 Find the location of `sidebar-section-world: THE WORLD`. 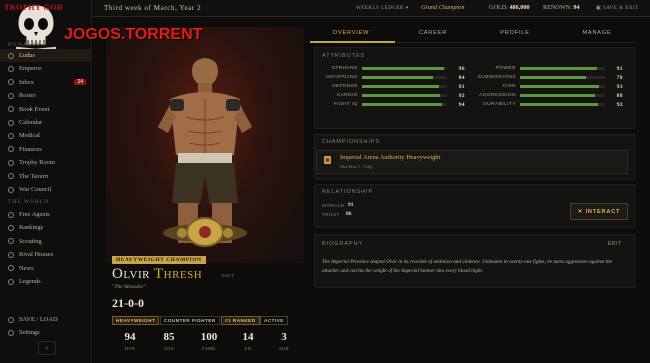

sidebar-section-world: THE WORLD is located at coordinates (29, 202).